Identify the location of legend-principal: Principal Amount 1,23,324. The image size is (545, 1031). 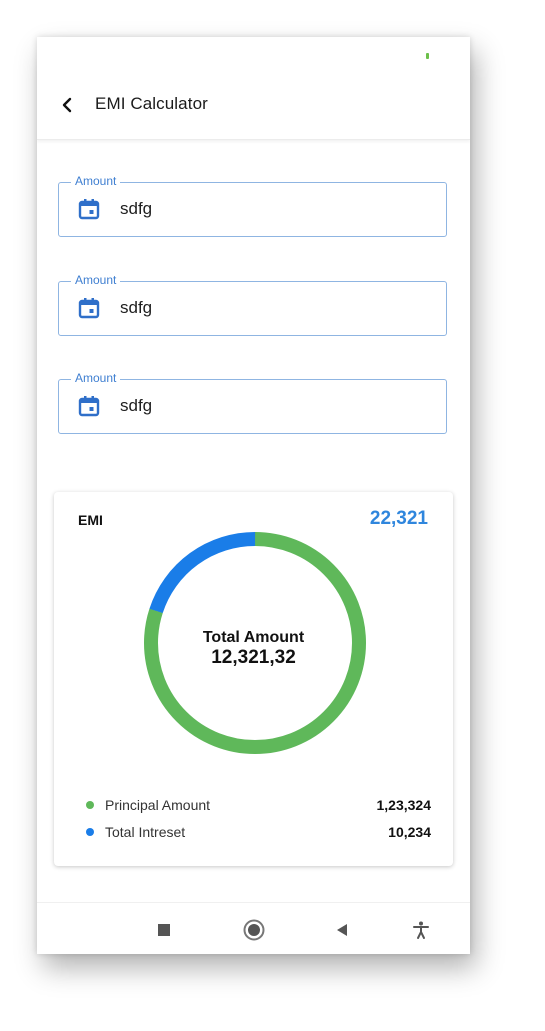
(258, 806).